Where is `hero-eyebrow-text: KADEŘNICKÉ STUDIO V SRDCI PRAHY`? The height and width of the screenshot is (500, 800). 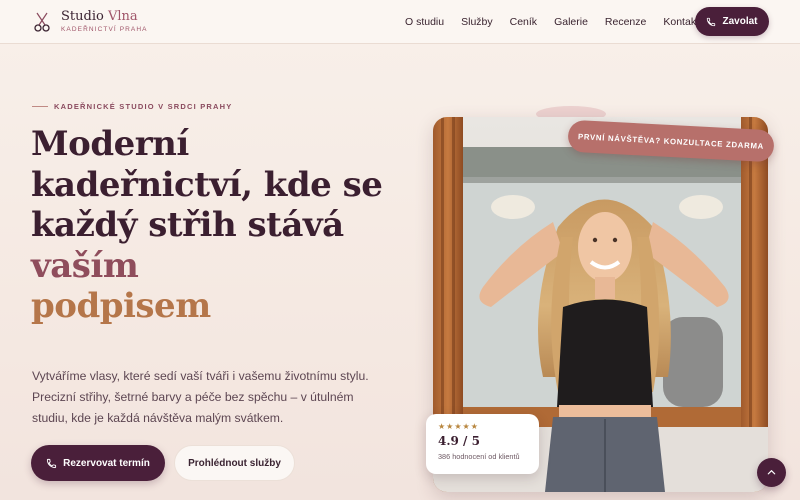 hero-eyebrow-text: KADEŘNICKÉ STUDIO V SRDCI PRAHY is located at coordinates (143, 106).